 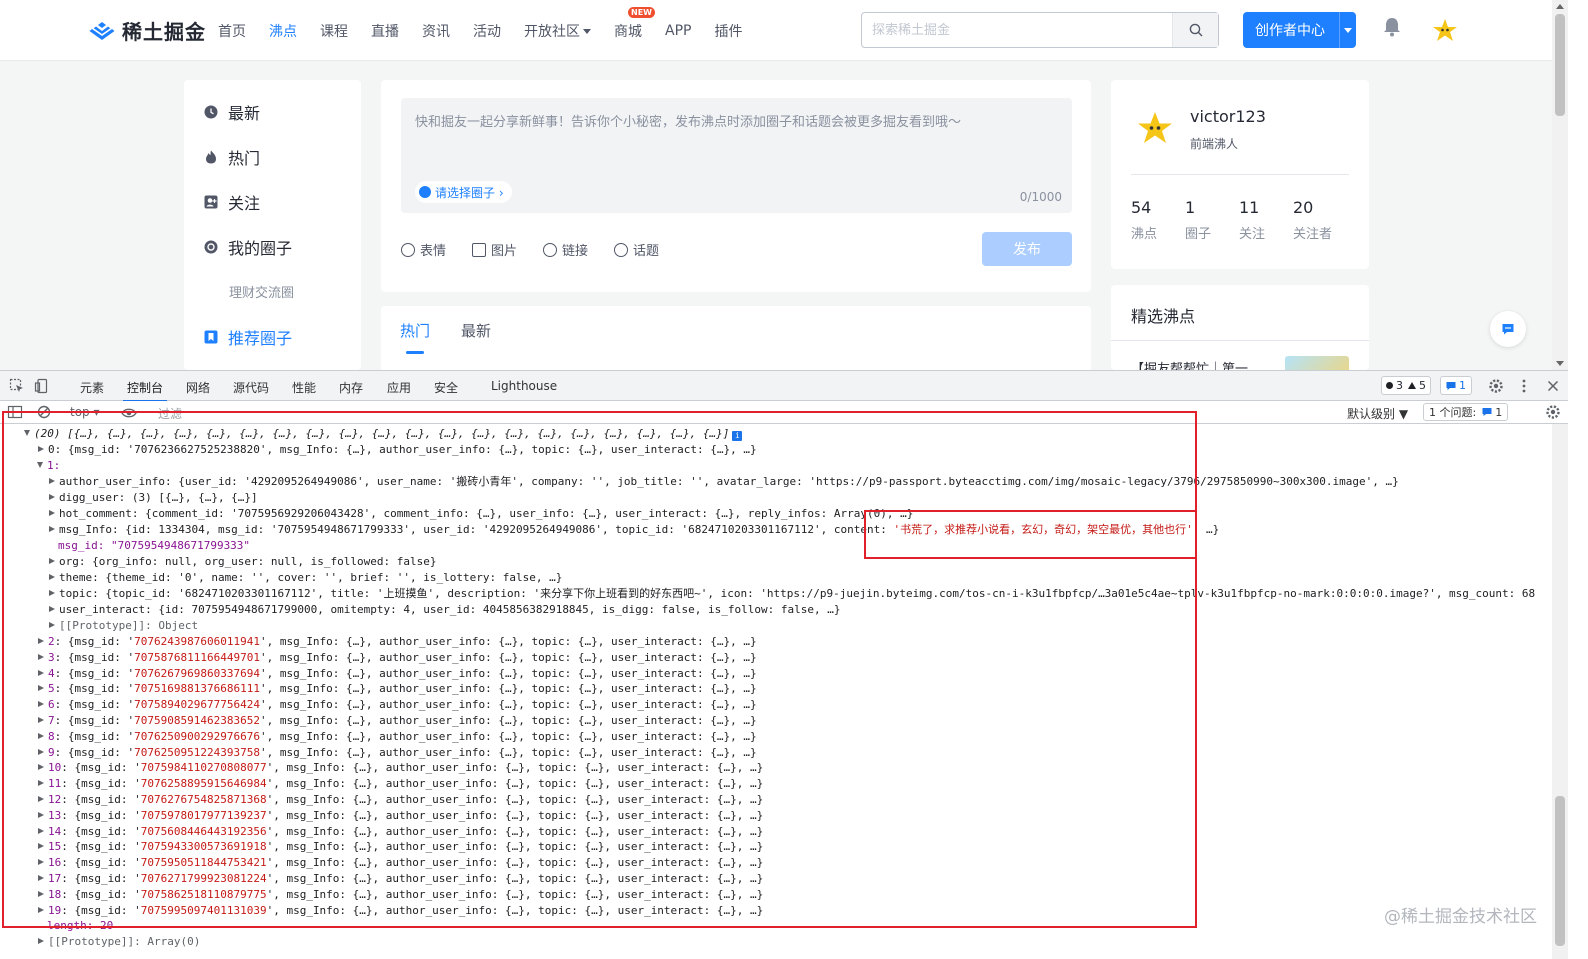 What do you see at coordinates (251, 387) in the screenshot?
I see `devtools-tab-sources: 源代码` at bounding box center [251, 387].